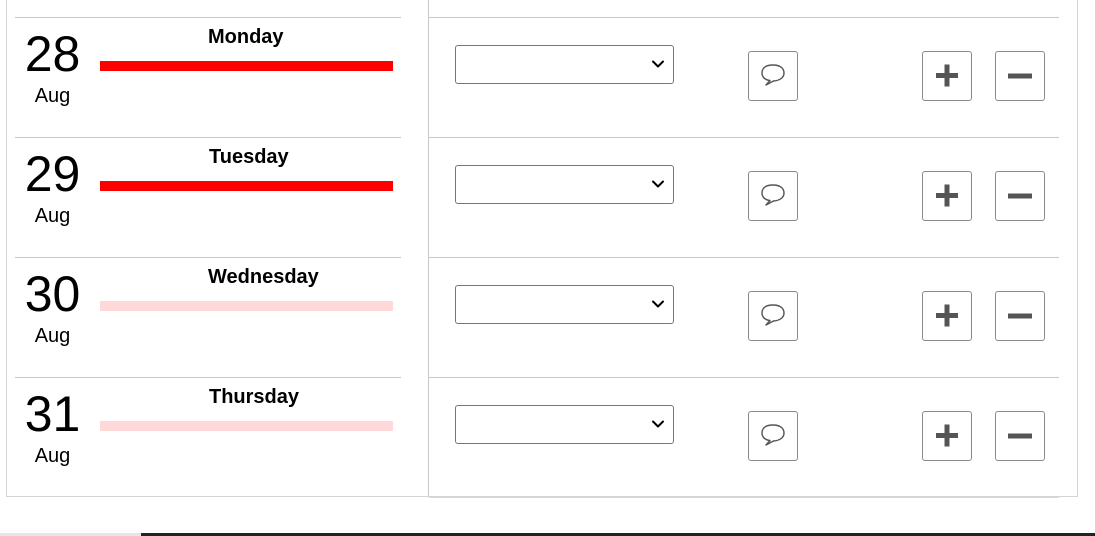  What do you see at coordinates (246, 37) in the screenshot?
I see `weekday-label: Monday` at bounding box center [246, 37].